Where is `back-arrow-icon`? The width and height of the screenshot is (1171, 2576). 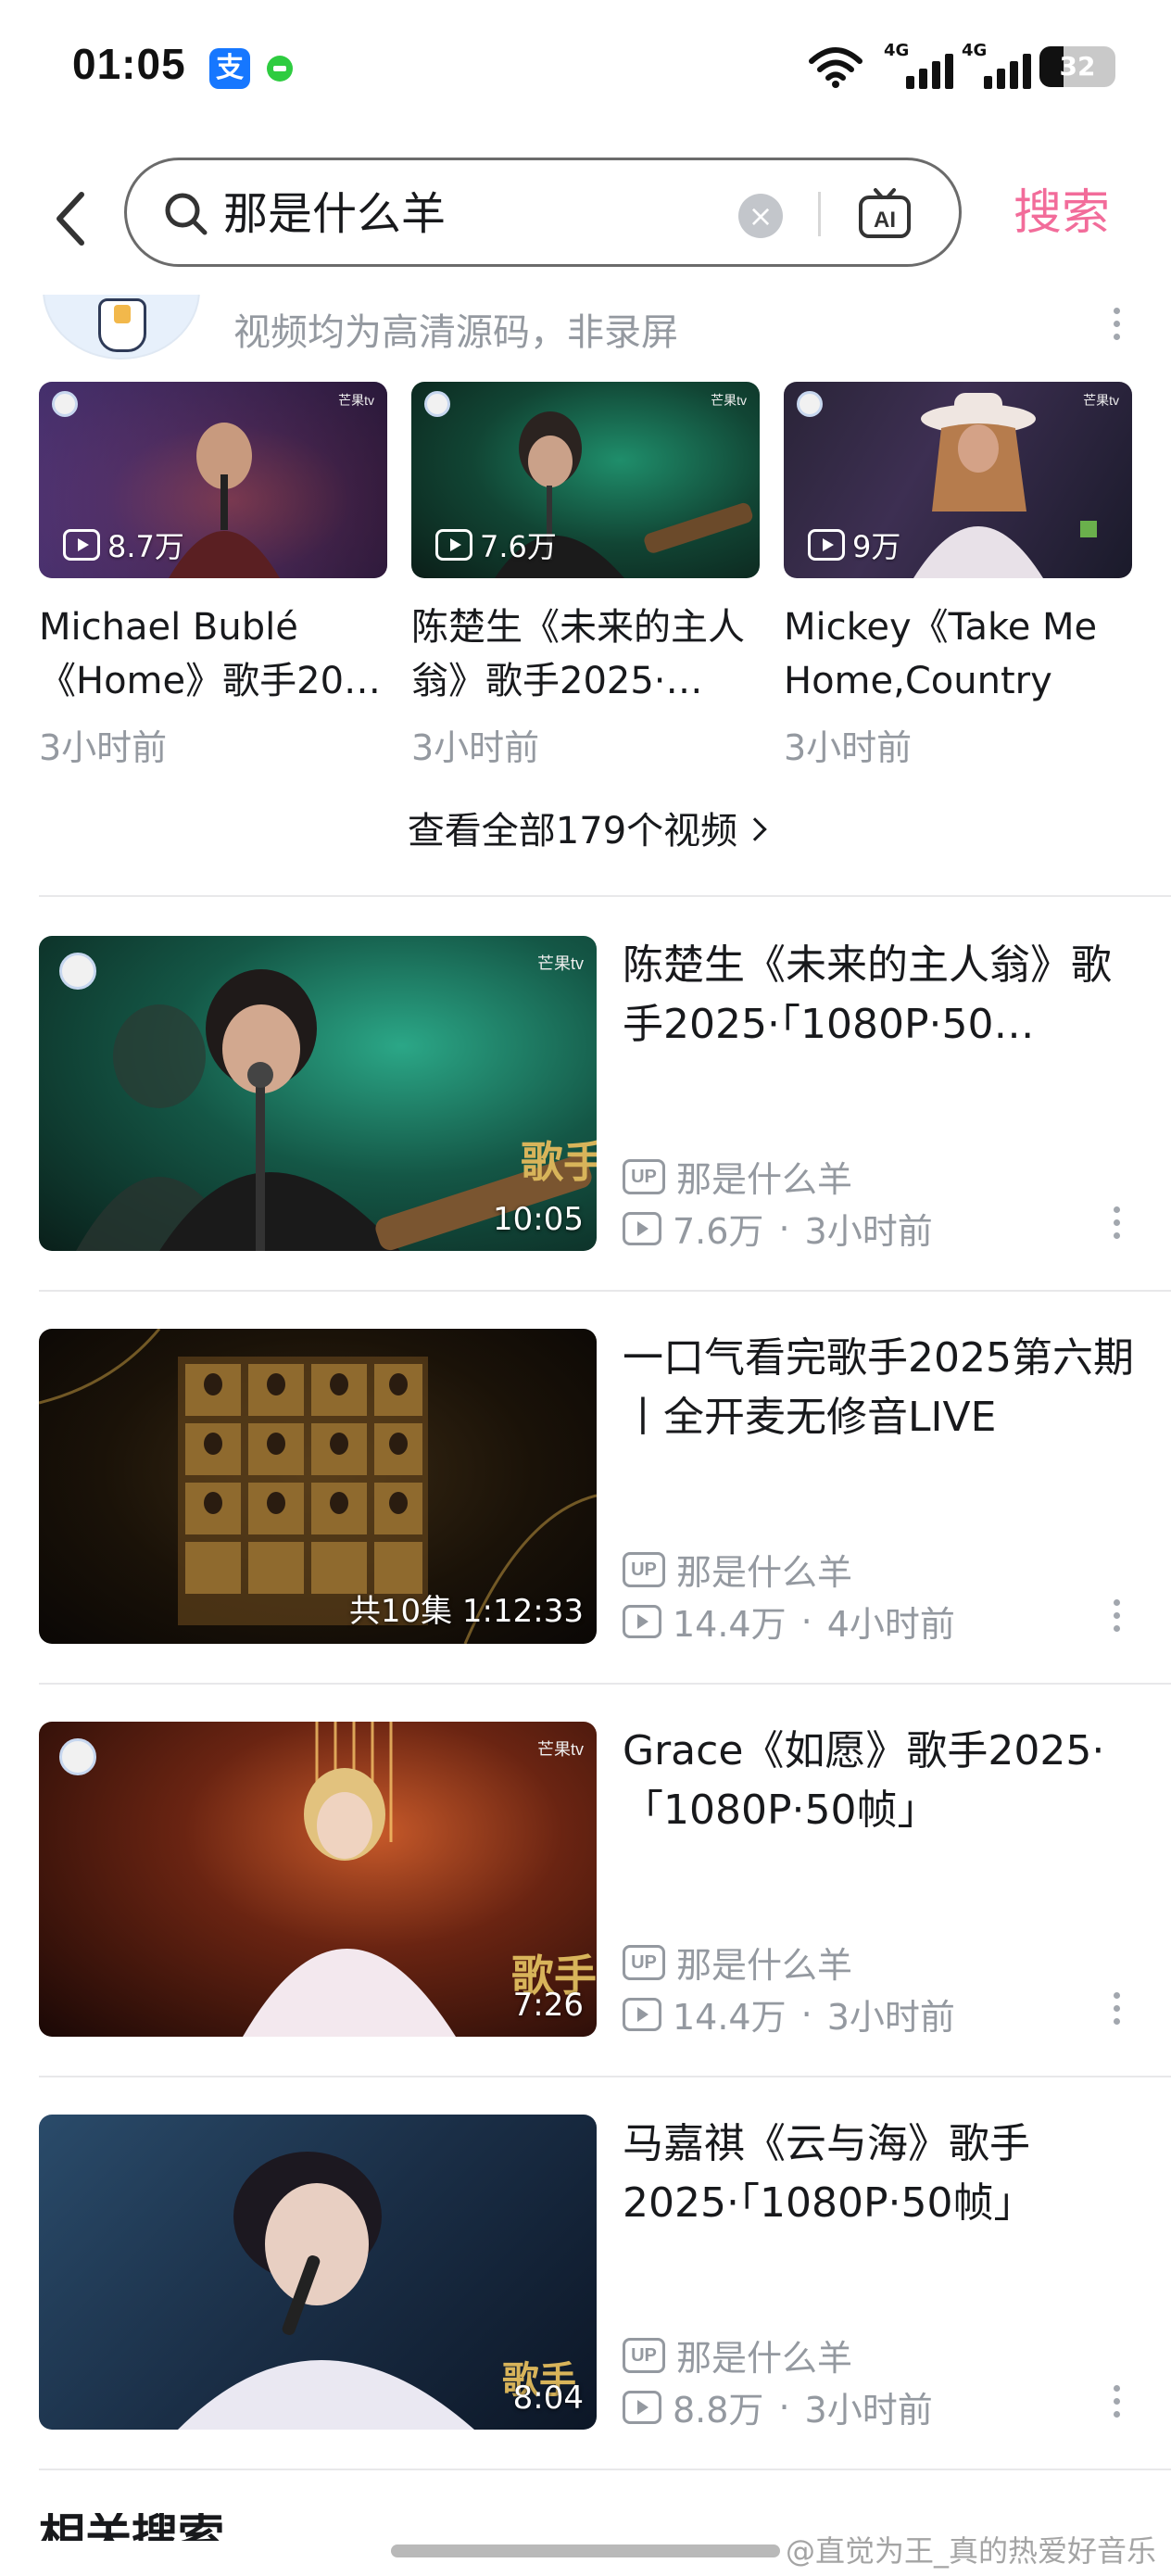
back-arrow-icon is located at coordinates (74, 219).